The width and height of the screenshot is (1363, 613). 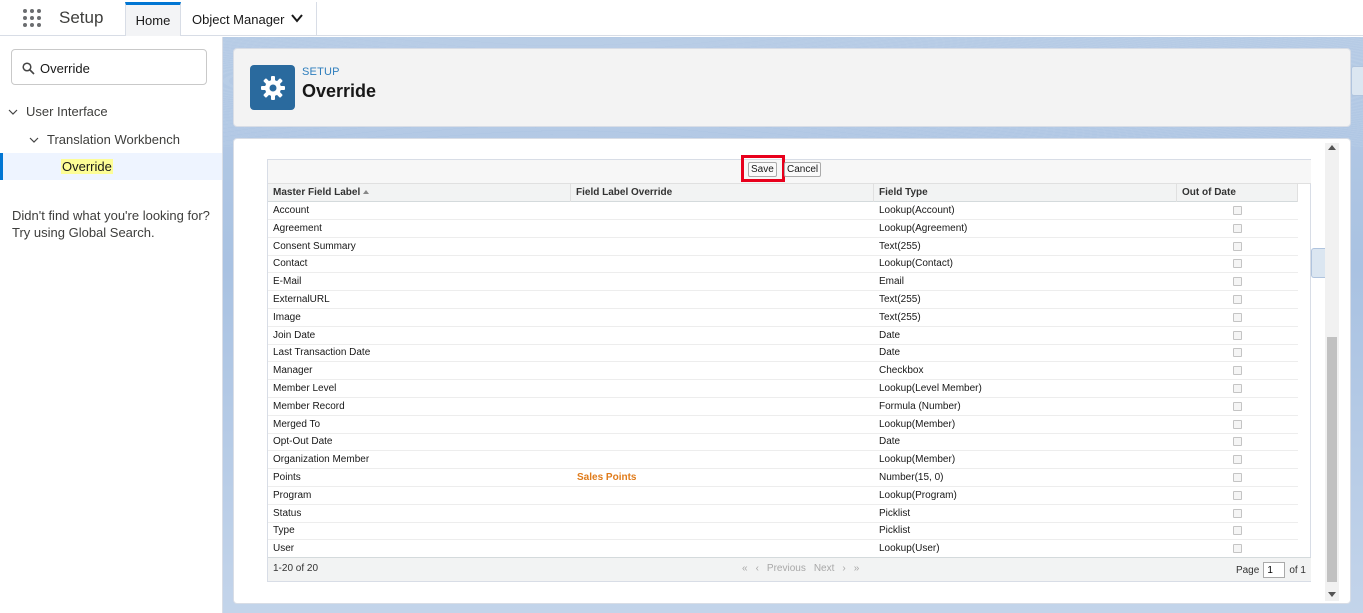 I want to click on tree-item-user-interface: User Interface, so click(x=58, y=111).